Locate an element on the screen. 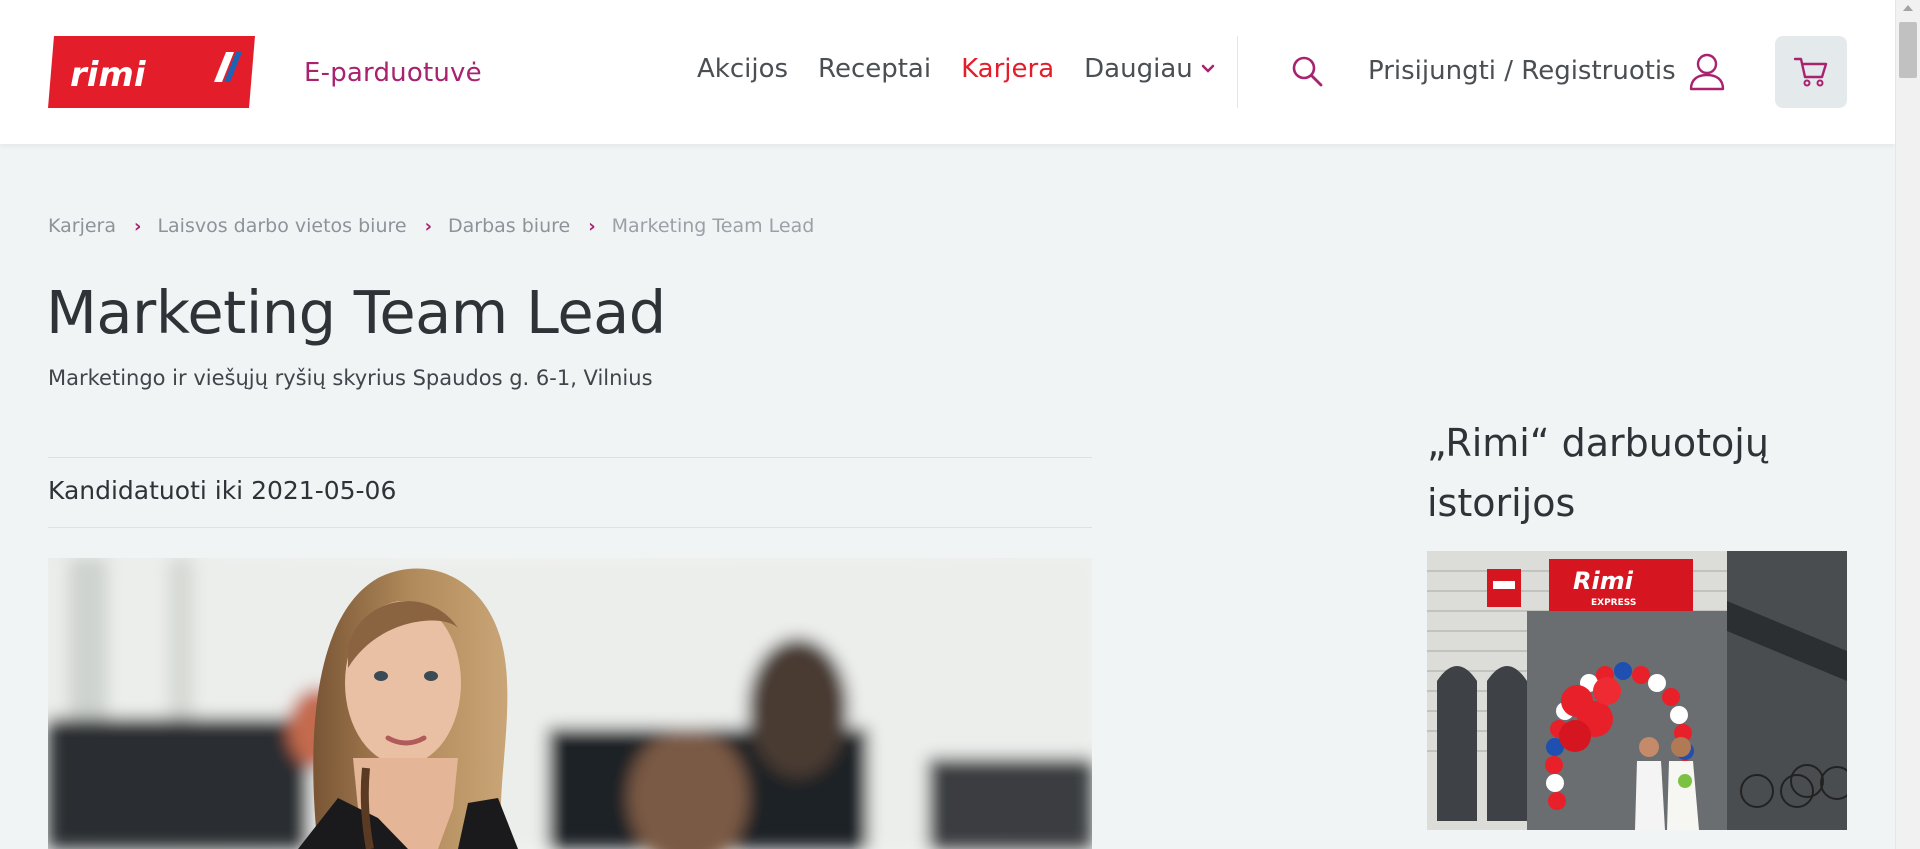  rimi-sign-text: Rimi is located at coordinates (1603, 581).